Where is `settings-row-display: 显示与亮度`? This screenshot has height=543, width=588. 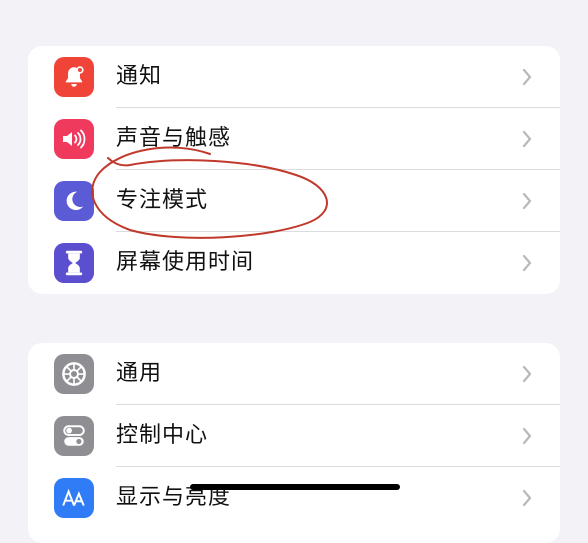
settings-row-display: 显示与亮度 is located at coordinates (294, 498).